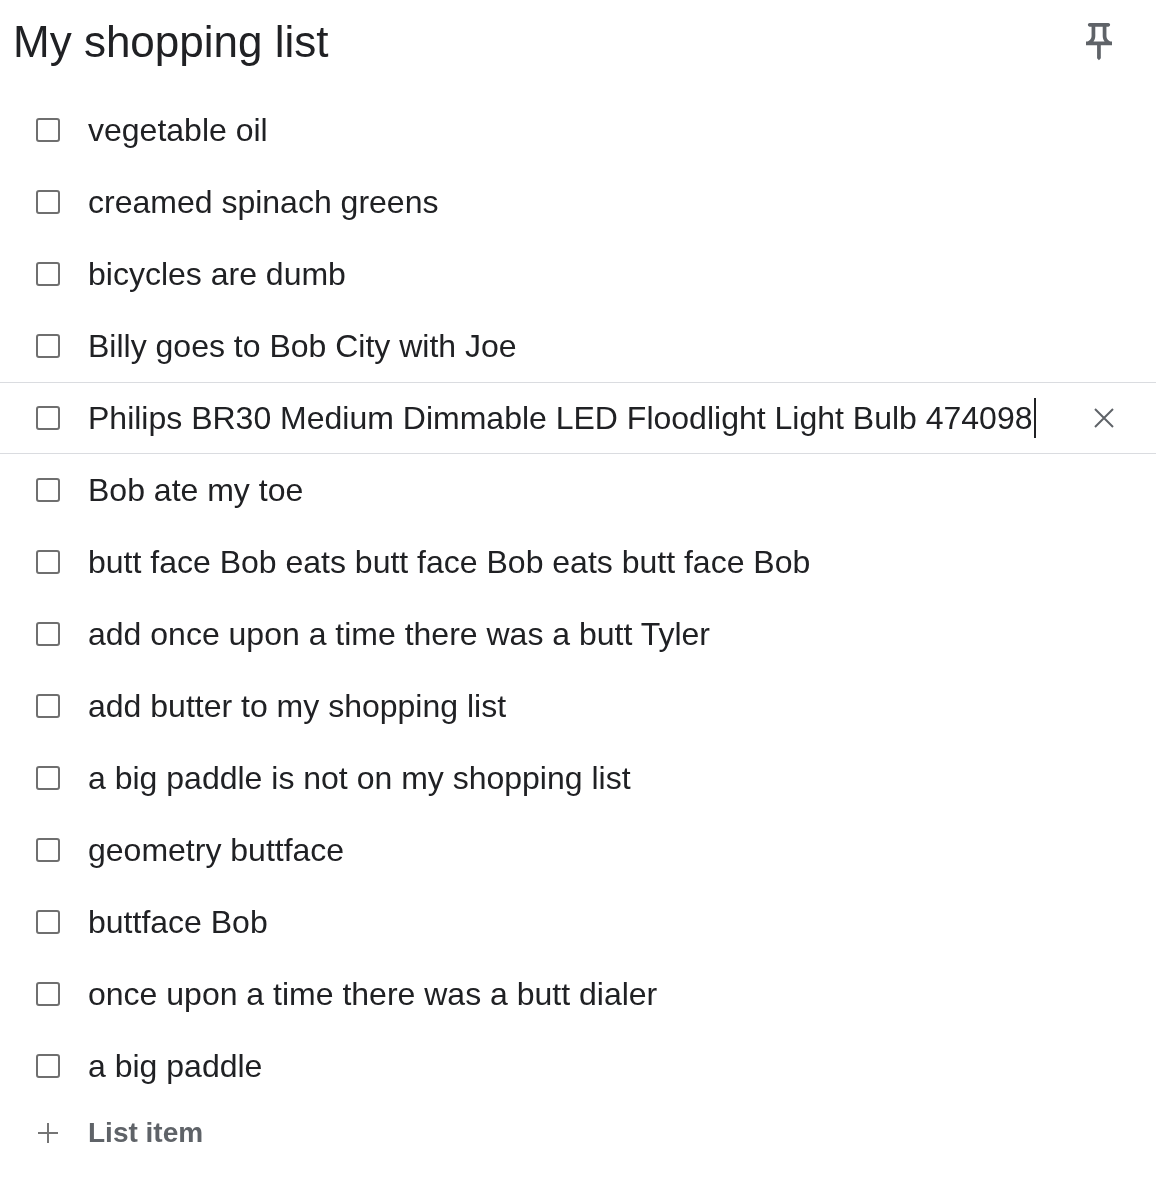 The width and height of the screenshot is (1156, 1180). I want to click on list-item-field: List item, so click(238, 1133).